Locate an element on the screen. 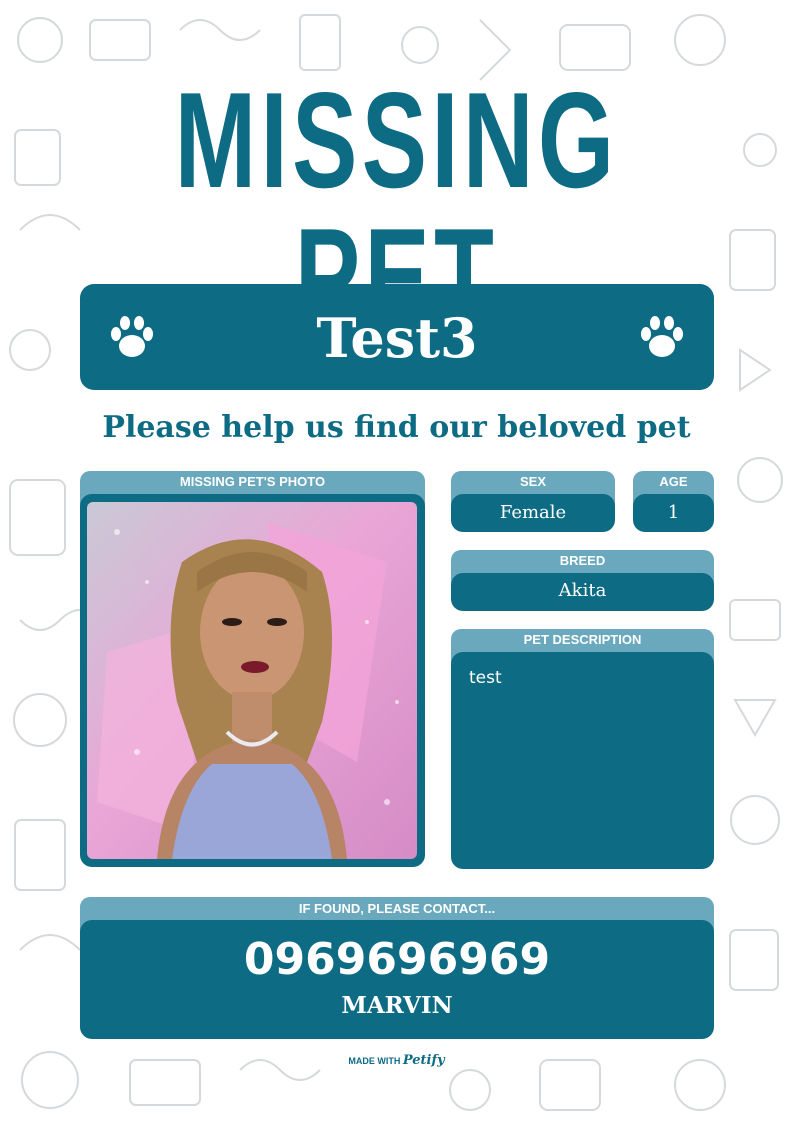 The height and width of the screenshot is (1122, 793). age-value: 1 is located at coordinates (673, 513).